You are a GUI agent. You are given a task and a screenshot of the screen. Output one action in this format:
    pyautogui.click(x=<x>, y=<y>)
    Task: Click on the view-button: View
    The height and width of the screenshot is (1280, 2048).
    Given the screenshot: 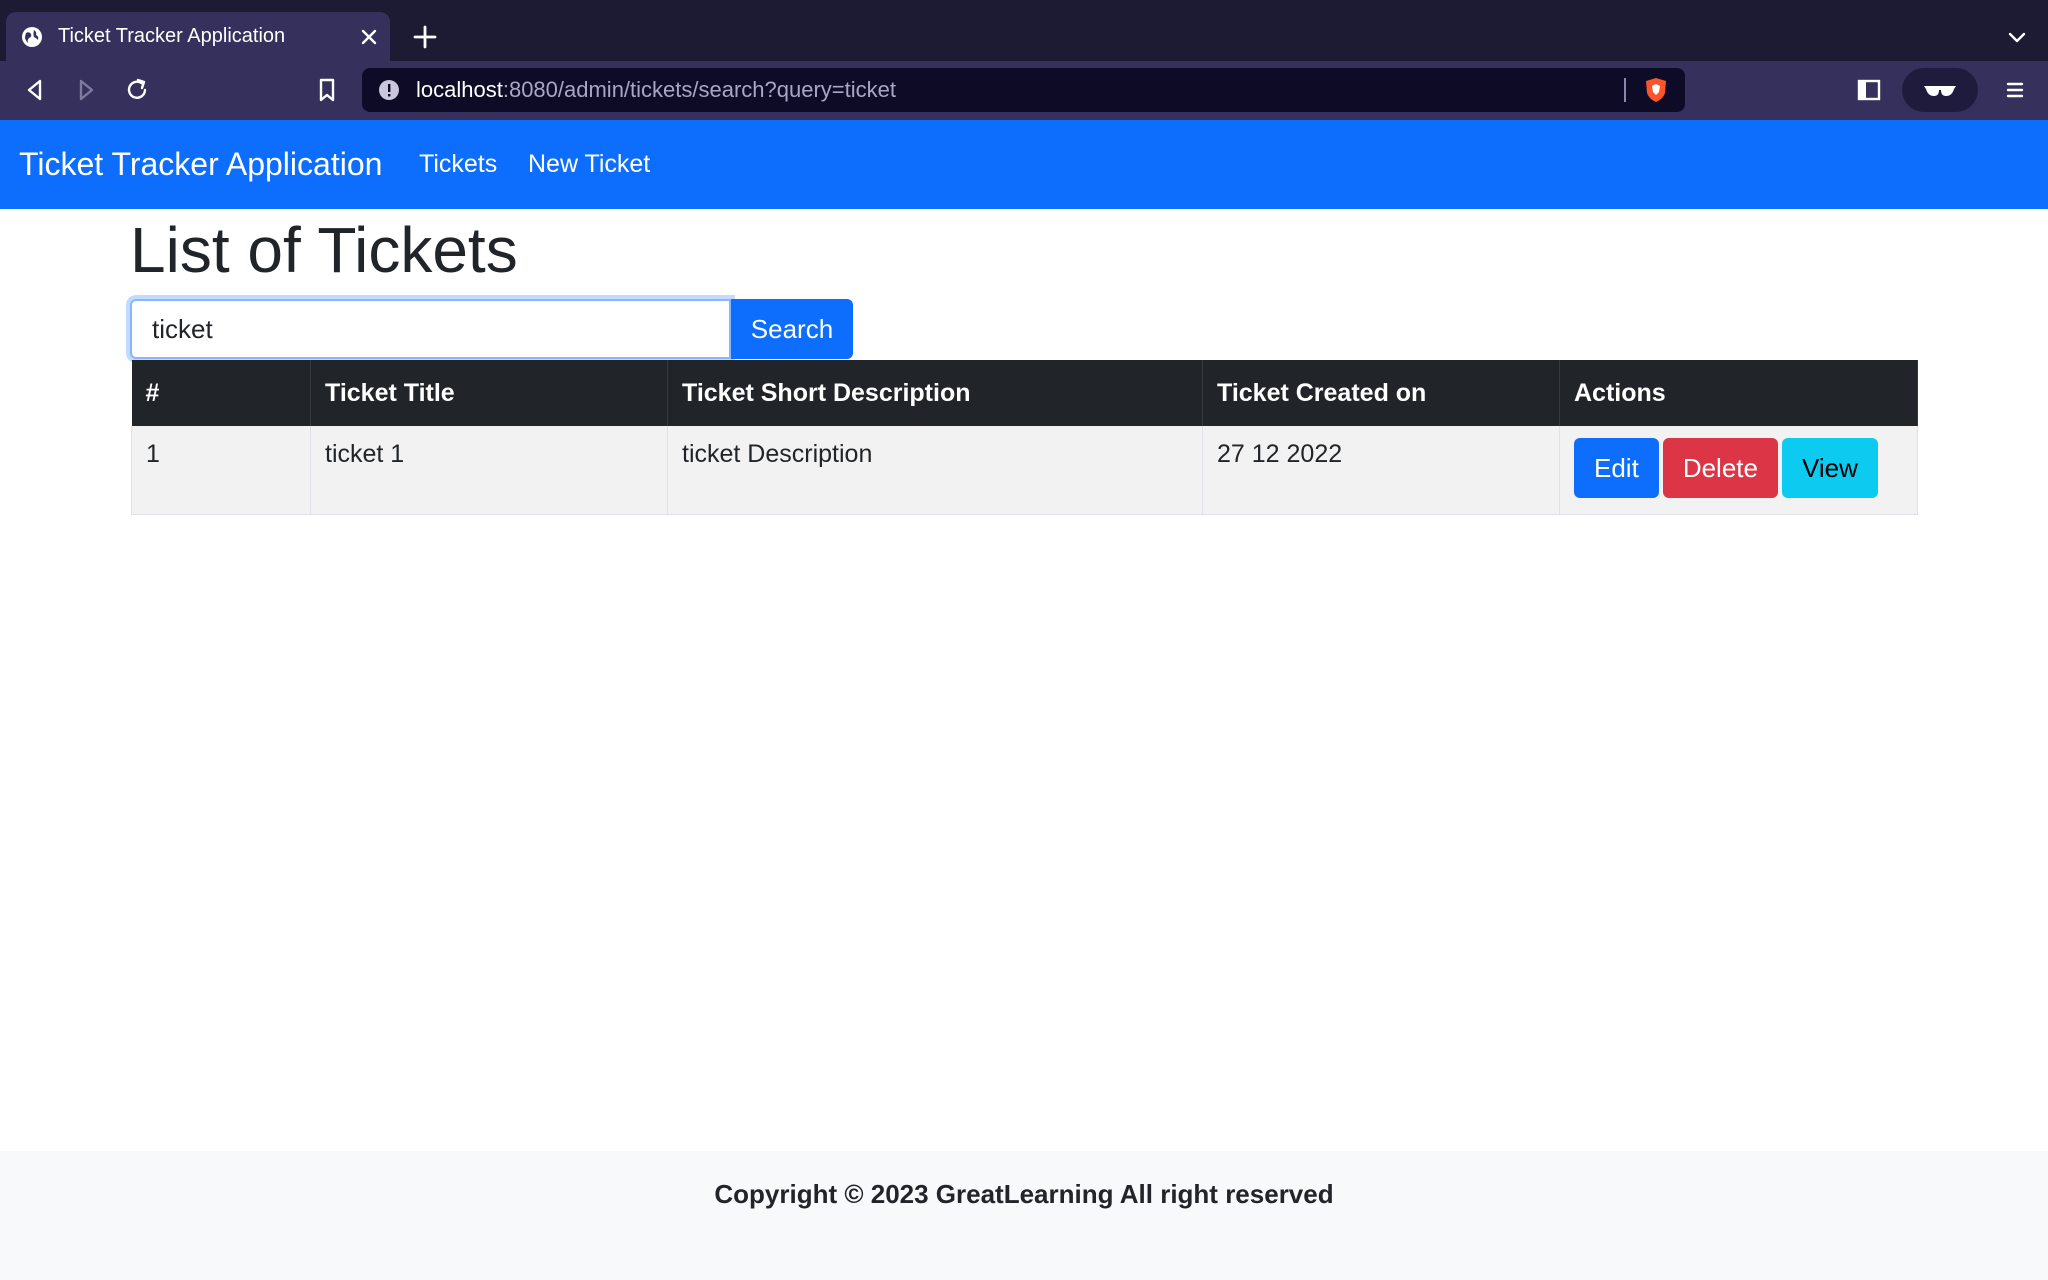 What is the action you would take?
    pyautogui.click(x=1829, y=468)
    